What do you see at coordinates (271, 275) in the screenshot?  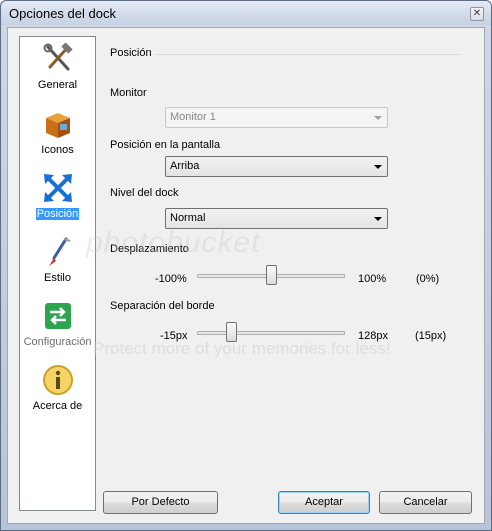 I see `offset-slider-thumb` at bounding box center [271, 275].